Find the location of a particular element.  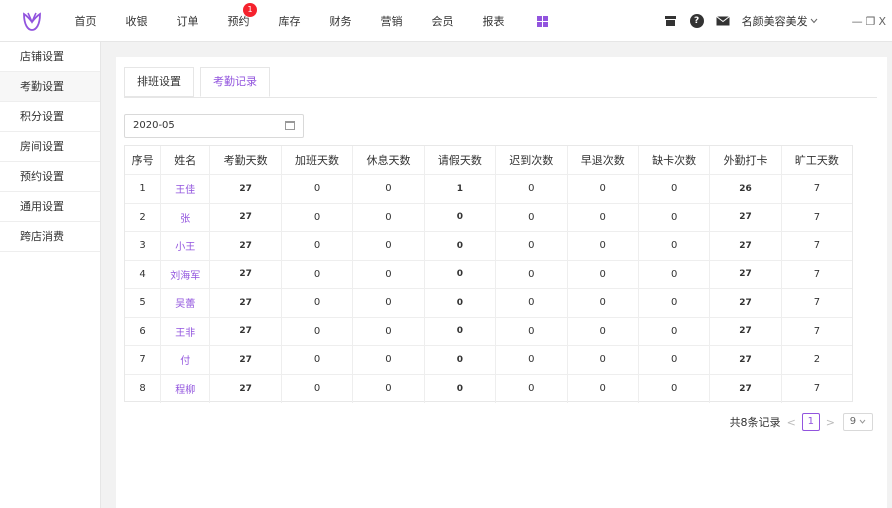

next-page-button: > is located at coordinates (830, 422).